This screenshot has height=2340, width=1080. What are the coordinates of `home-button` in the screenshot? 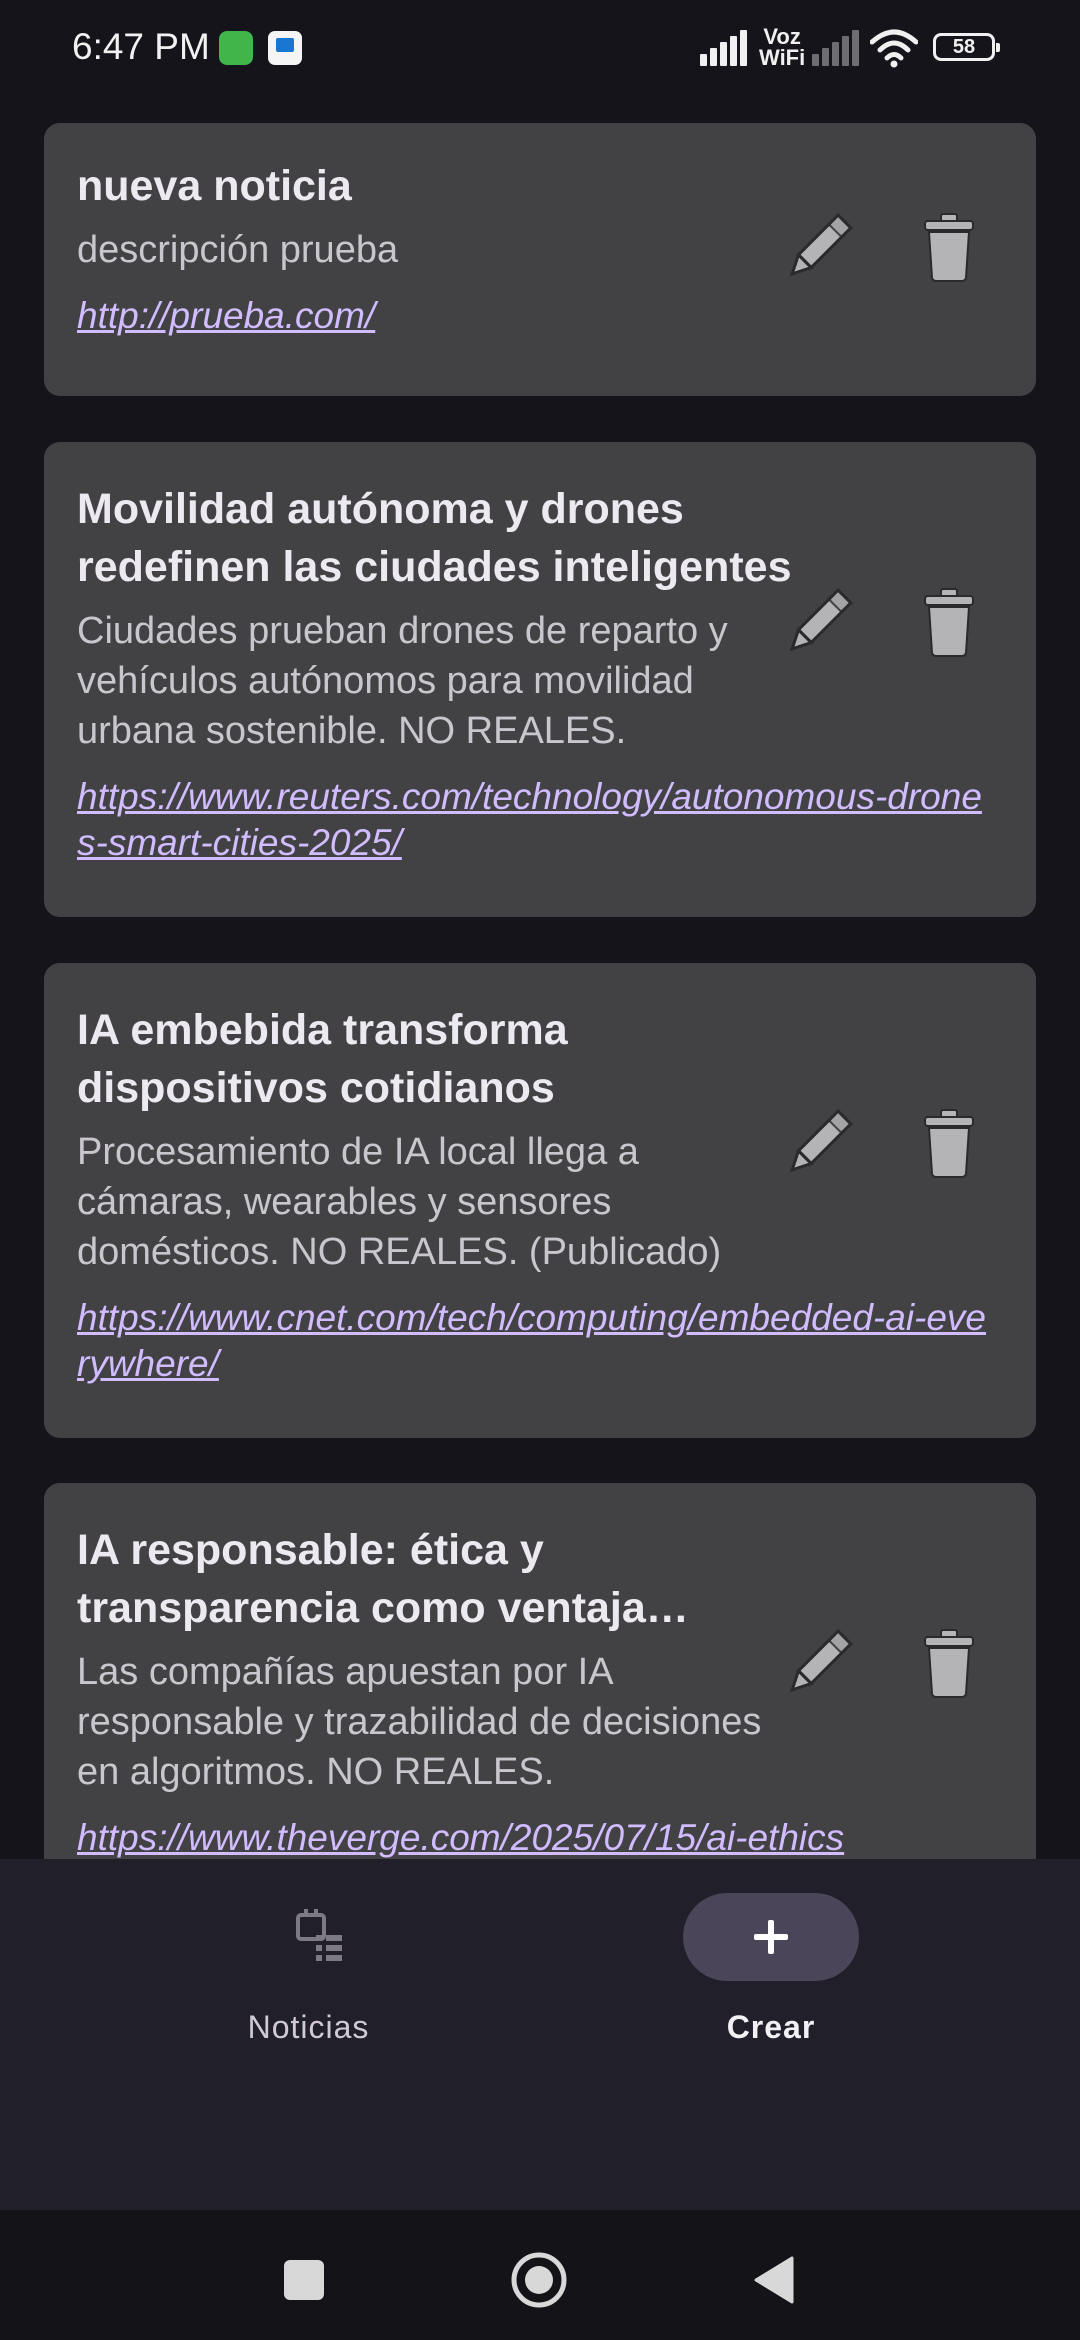 It's located at (539, 2280).